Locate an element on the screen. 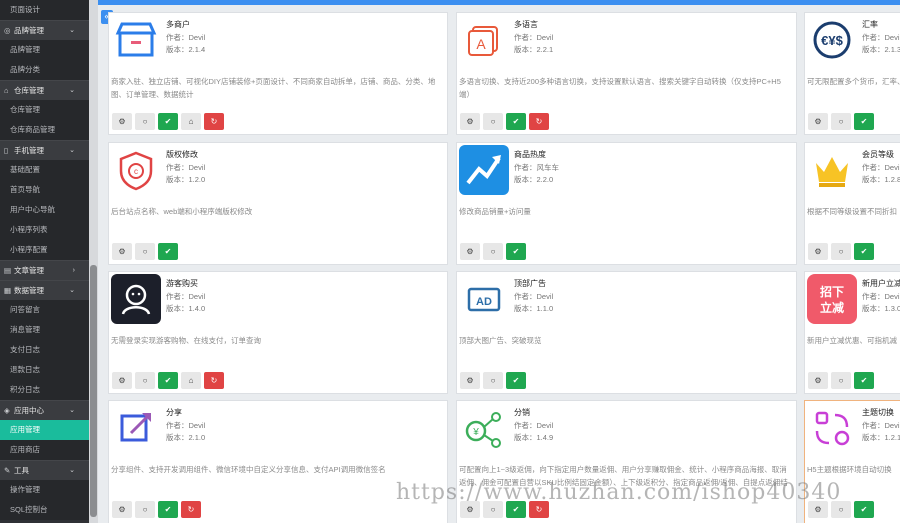  sidebar-item: SQL控制台 is located at coordinates (44, 510).